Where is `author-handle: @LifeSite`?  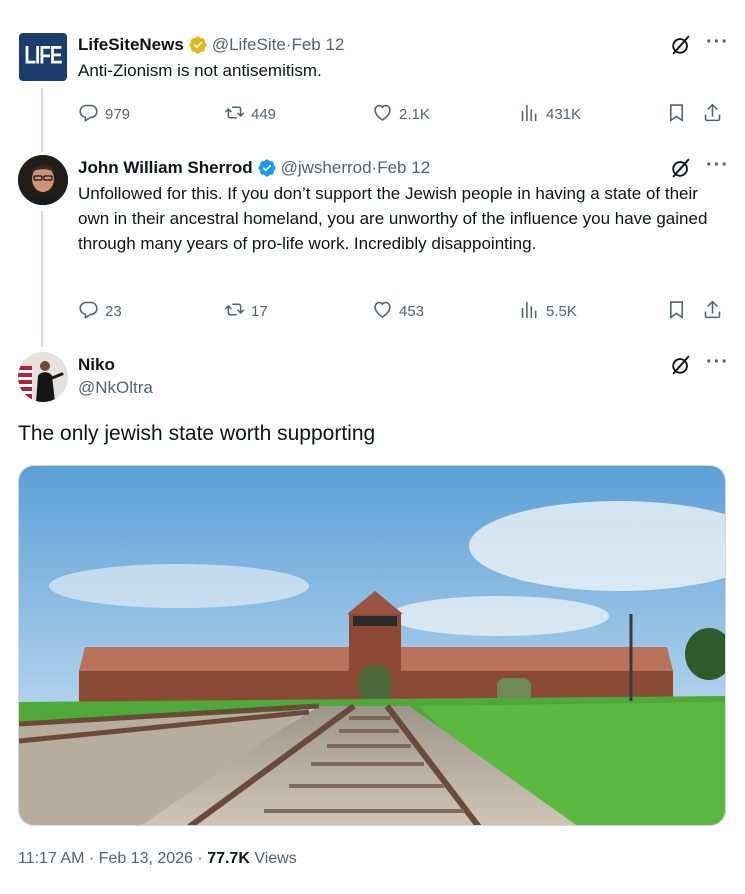 author-handle: @LifeSite is located at coordinates (249, 45).